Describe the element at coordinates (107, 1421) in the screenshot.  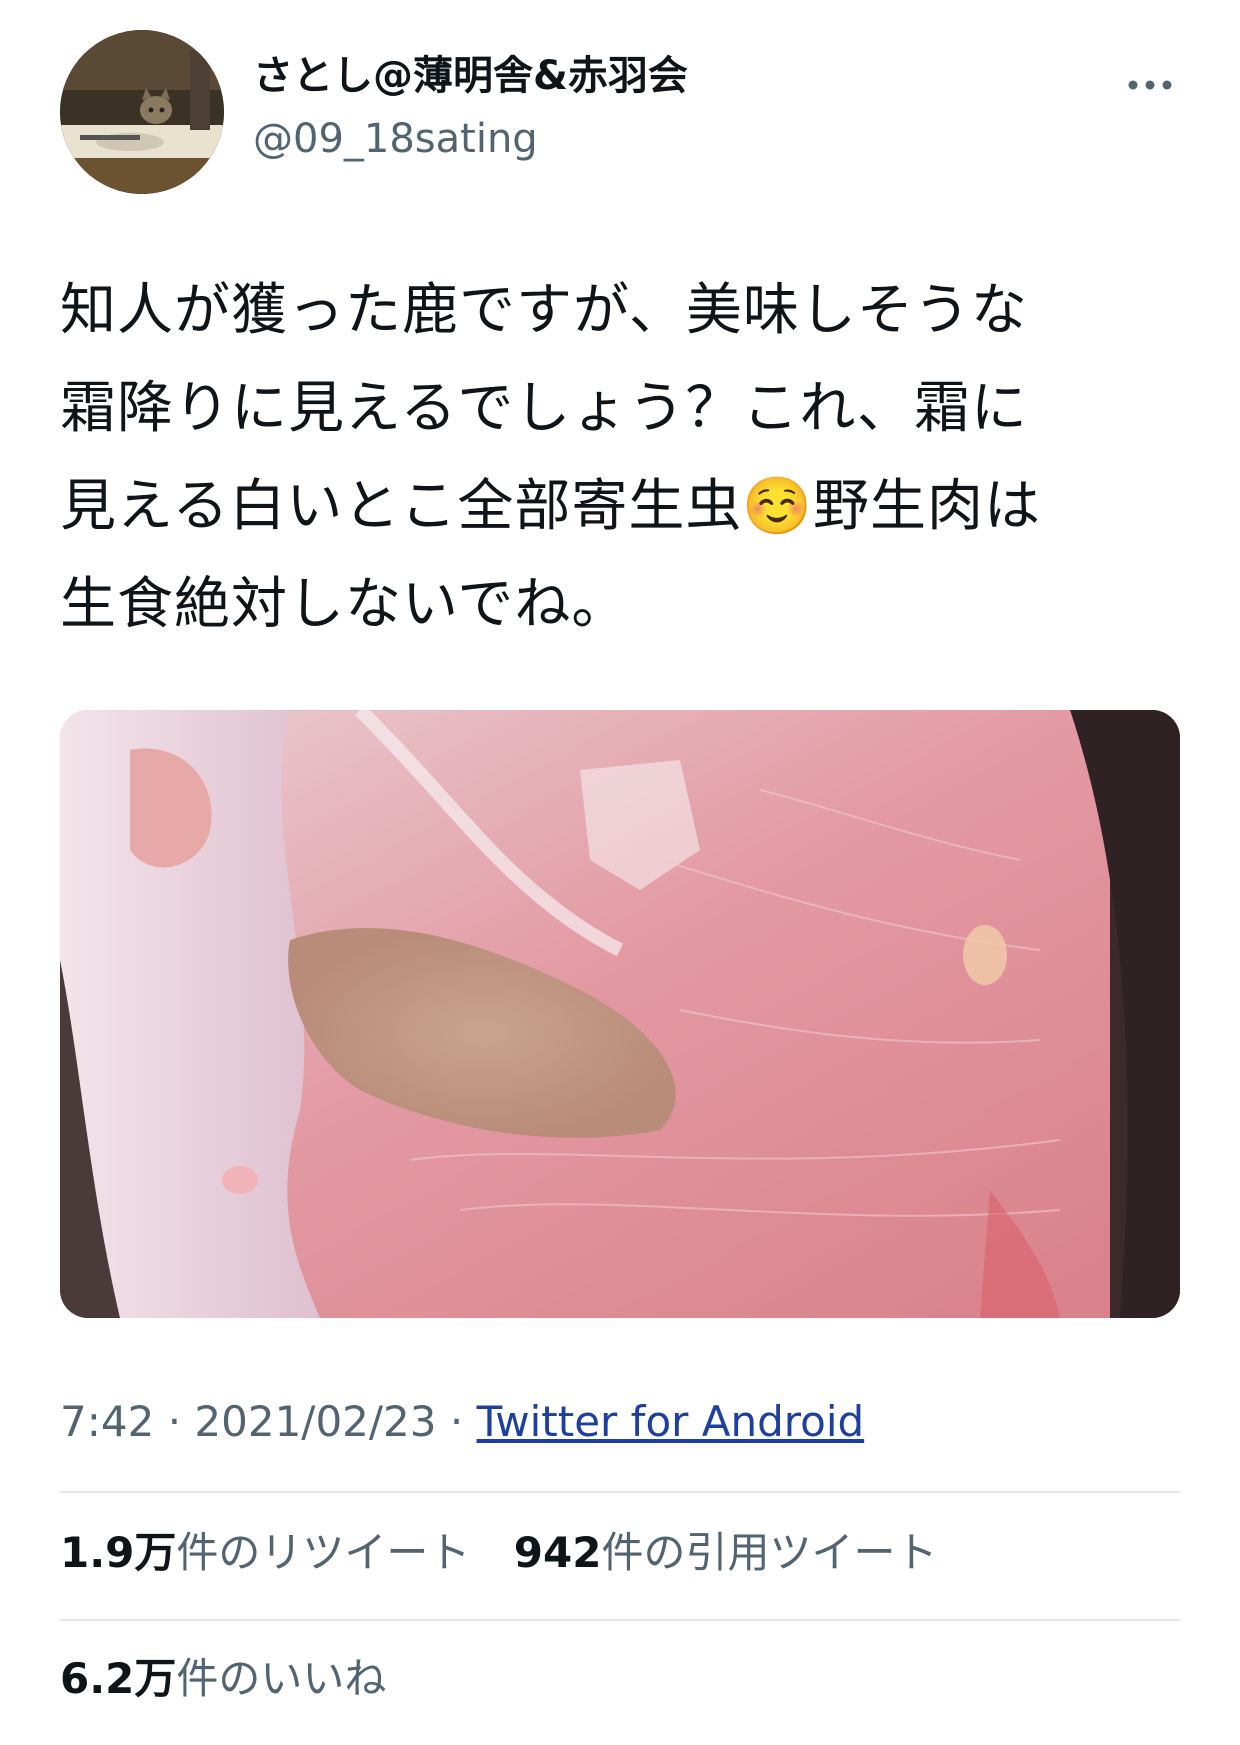
I see `tweet-time: 7:42` at that location.